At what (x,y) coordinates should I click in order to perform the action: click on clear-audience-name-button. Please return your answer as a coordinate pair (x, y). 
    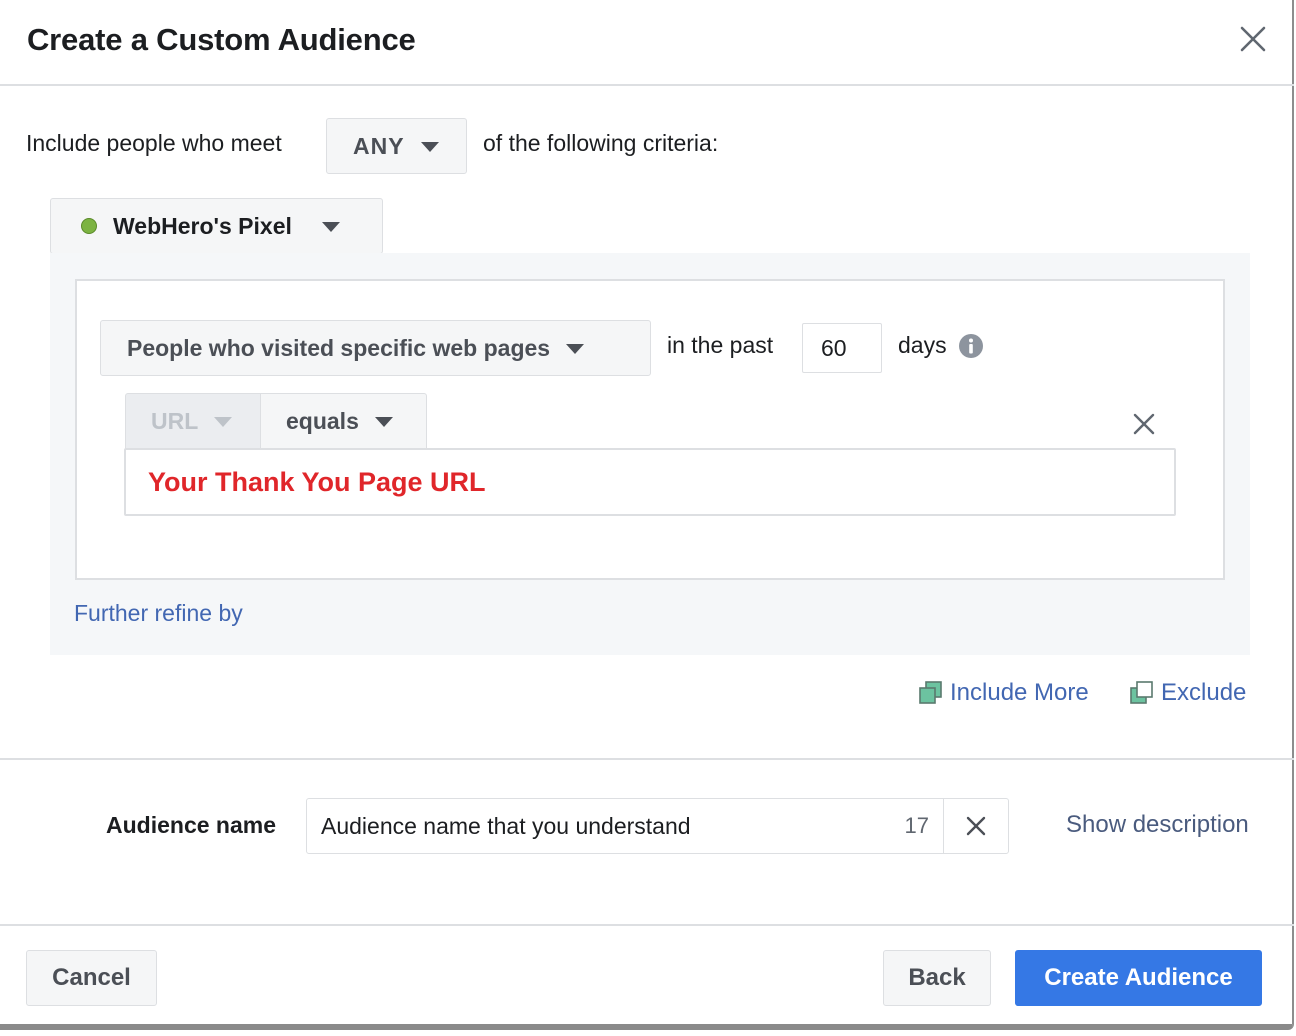
    Looking at the image, I should click on (976, 826).